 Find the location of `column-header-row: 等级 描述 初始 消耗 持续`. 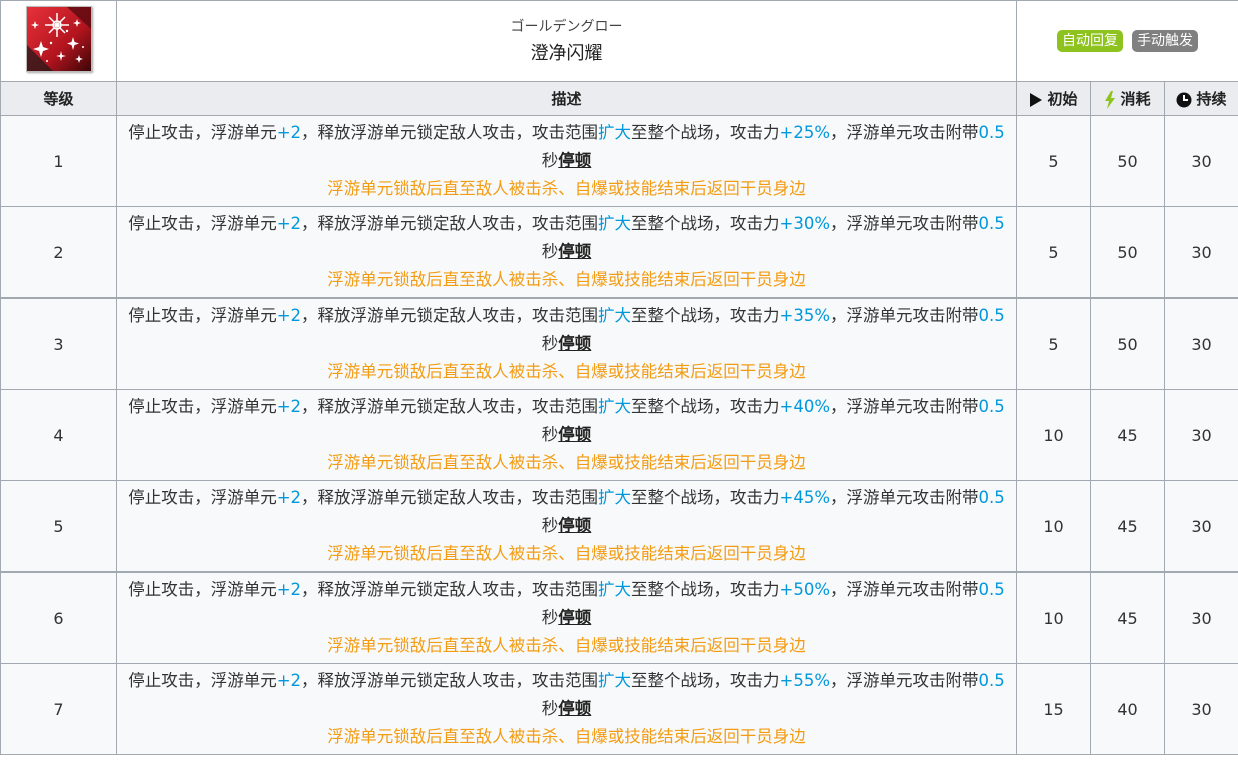

column-header-row: 等级 描述 初始 消耗 持续 is located at coordinates (619, 98).